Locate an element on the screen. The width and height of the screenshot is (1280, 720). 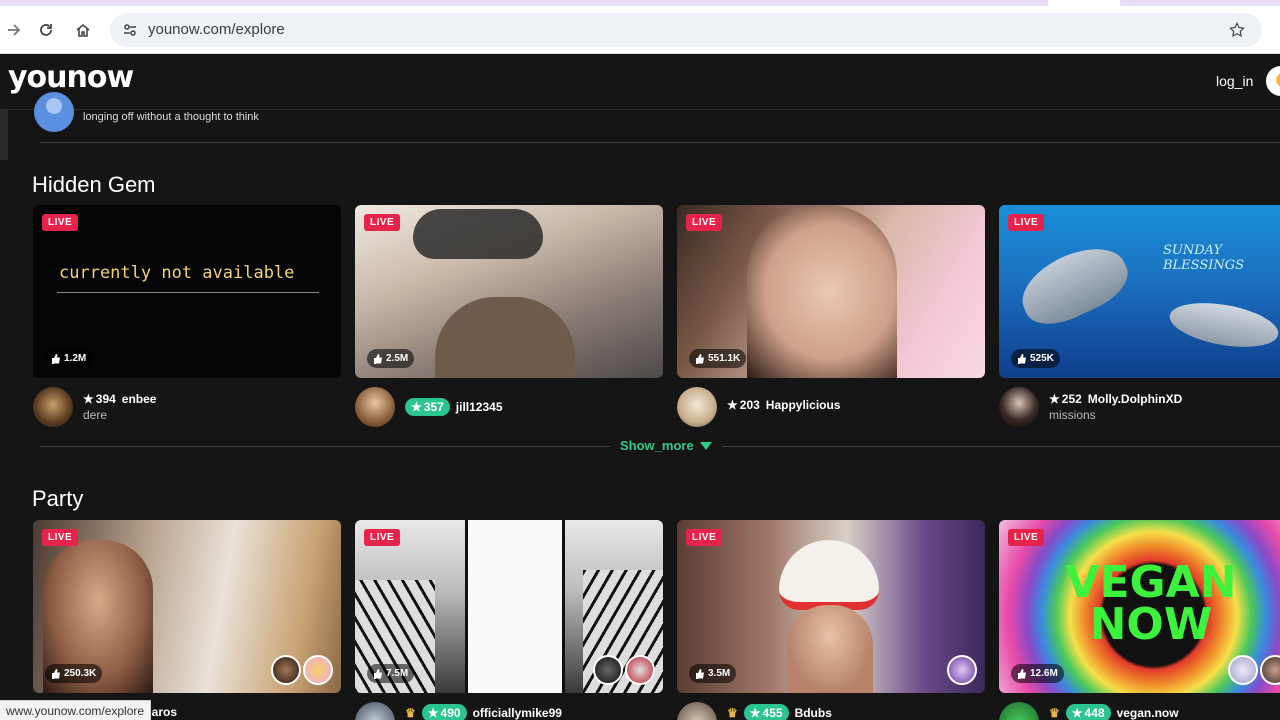
younow-logo: younow is located at coordinates (71, 77).